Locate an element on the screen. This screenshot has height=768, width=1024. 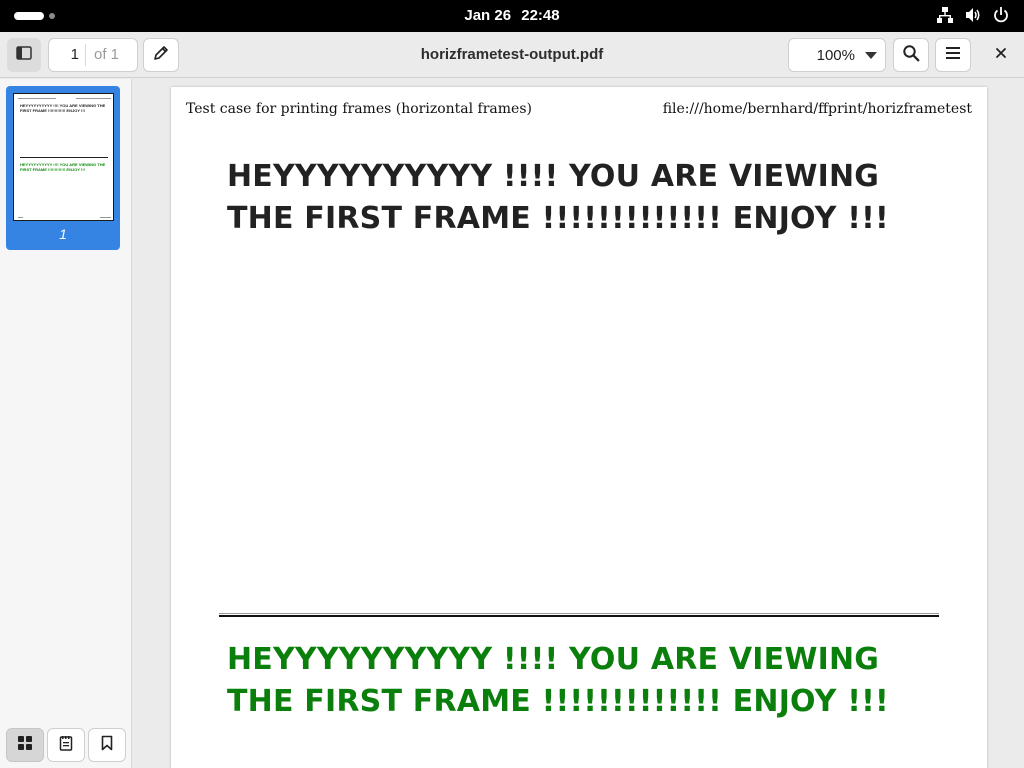
thumbnail-header-left is located at coordinates (37, 98).